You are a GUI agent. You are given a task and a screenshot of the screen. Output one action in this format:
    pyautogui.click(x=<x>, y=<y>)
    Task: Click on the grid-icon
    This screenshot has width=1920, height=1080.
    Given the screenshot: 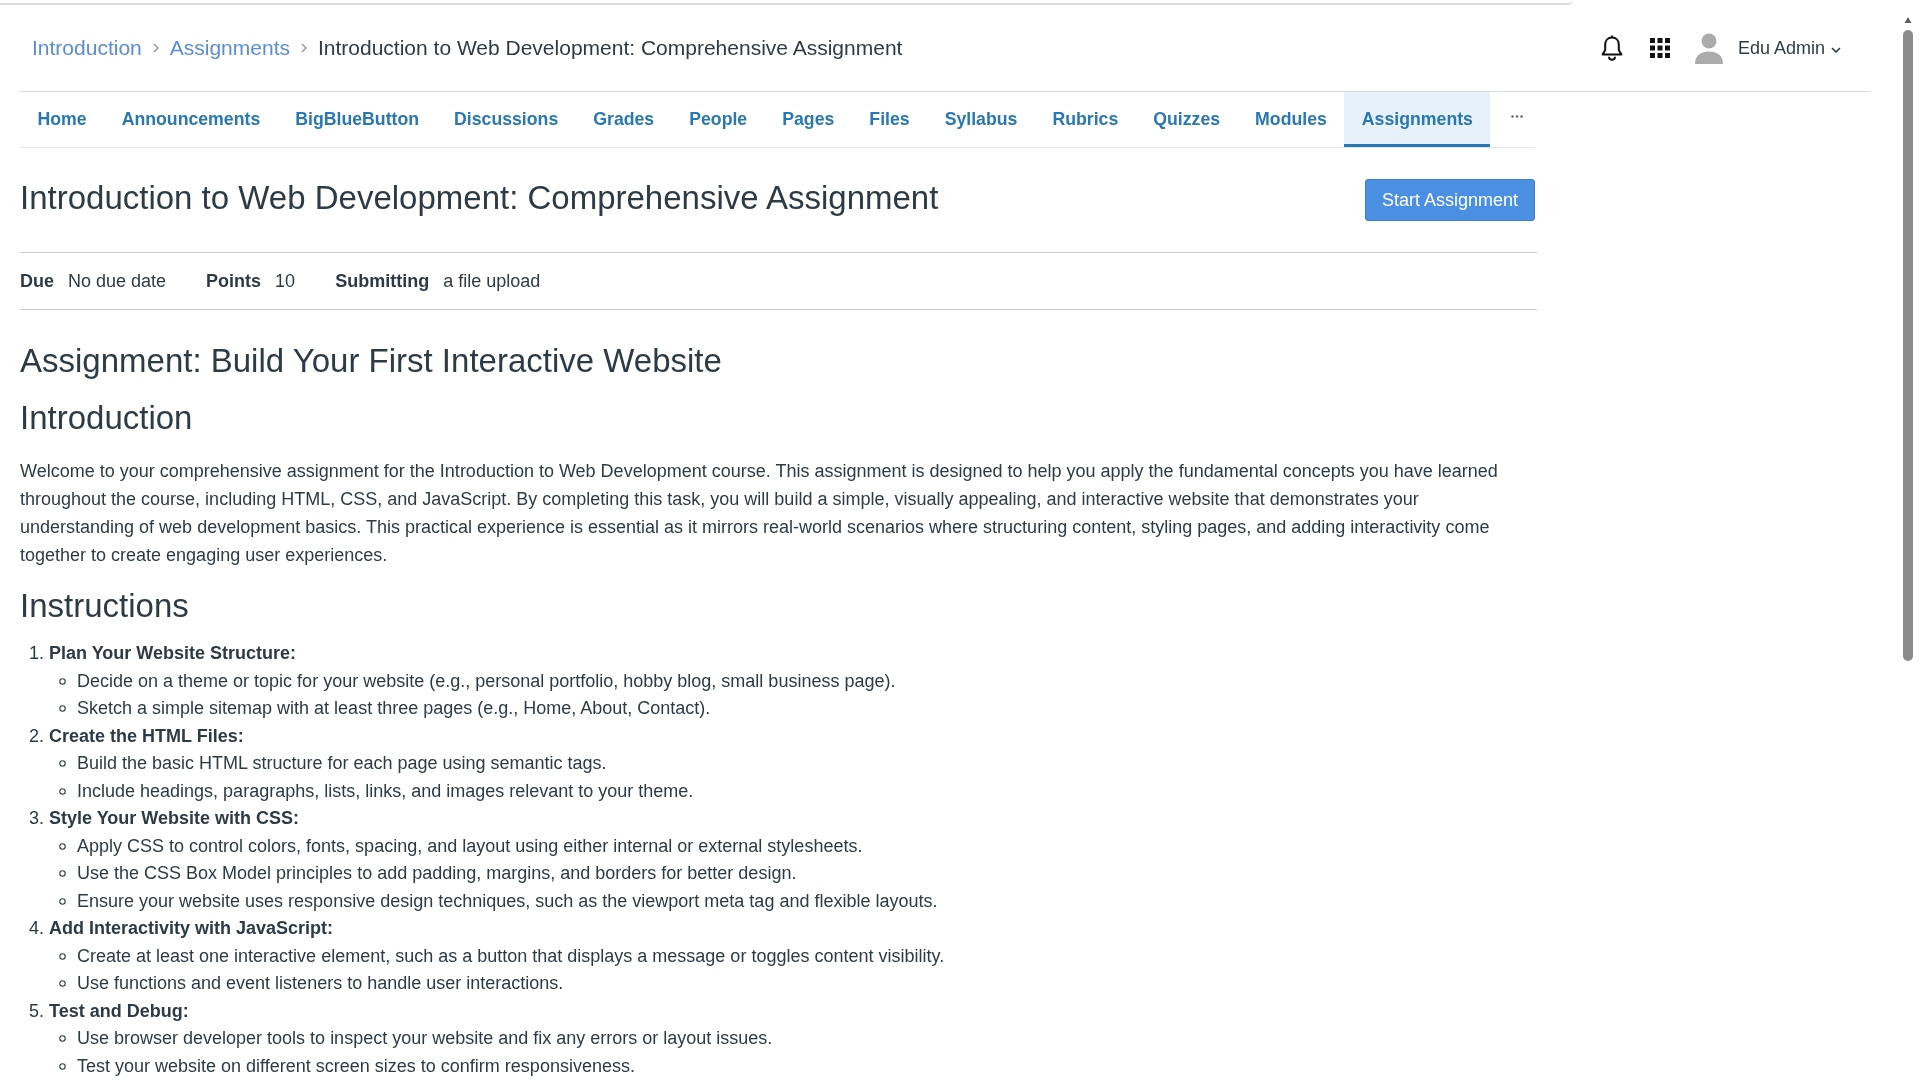 What is the action you would take?
    pyautogui.click(x=1659, y=48)
    